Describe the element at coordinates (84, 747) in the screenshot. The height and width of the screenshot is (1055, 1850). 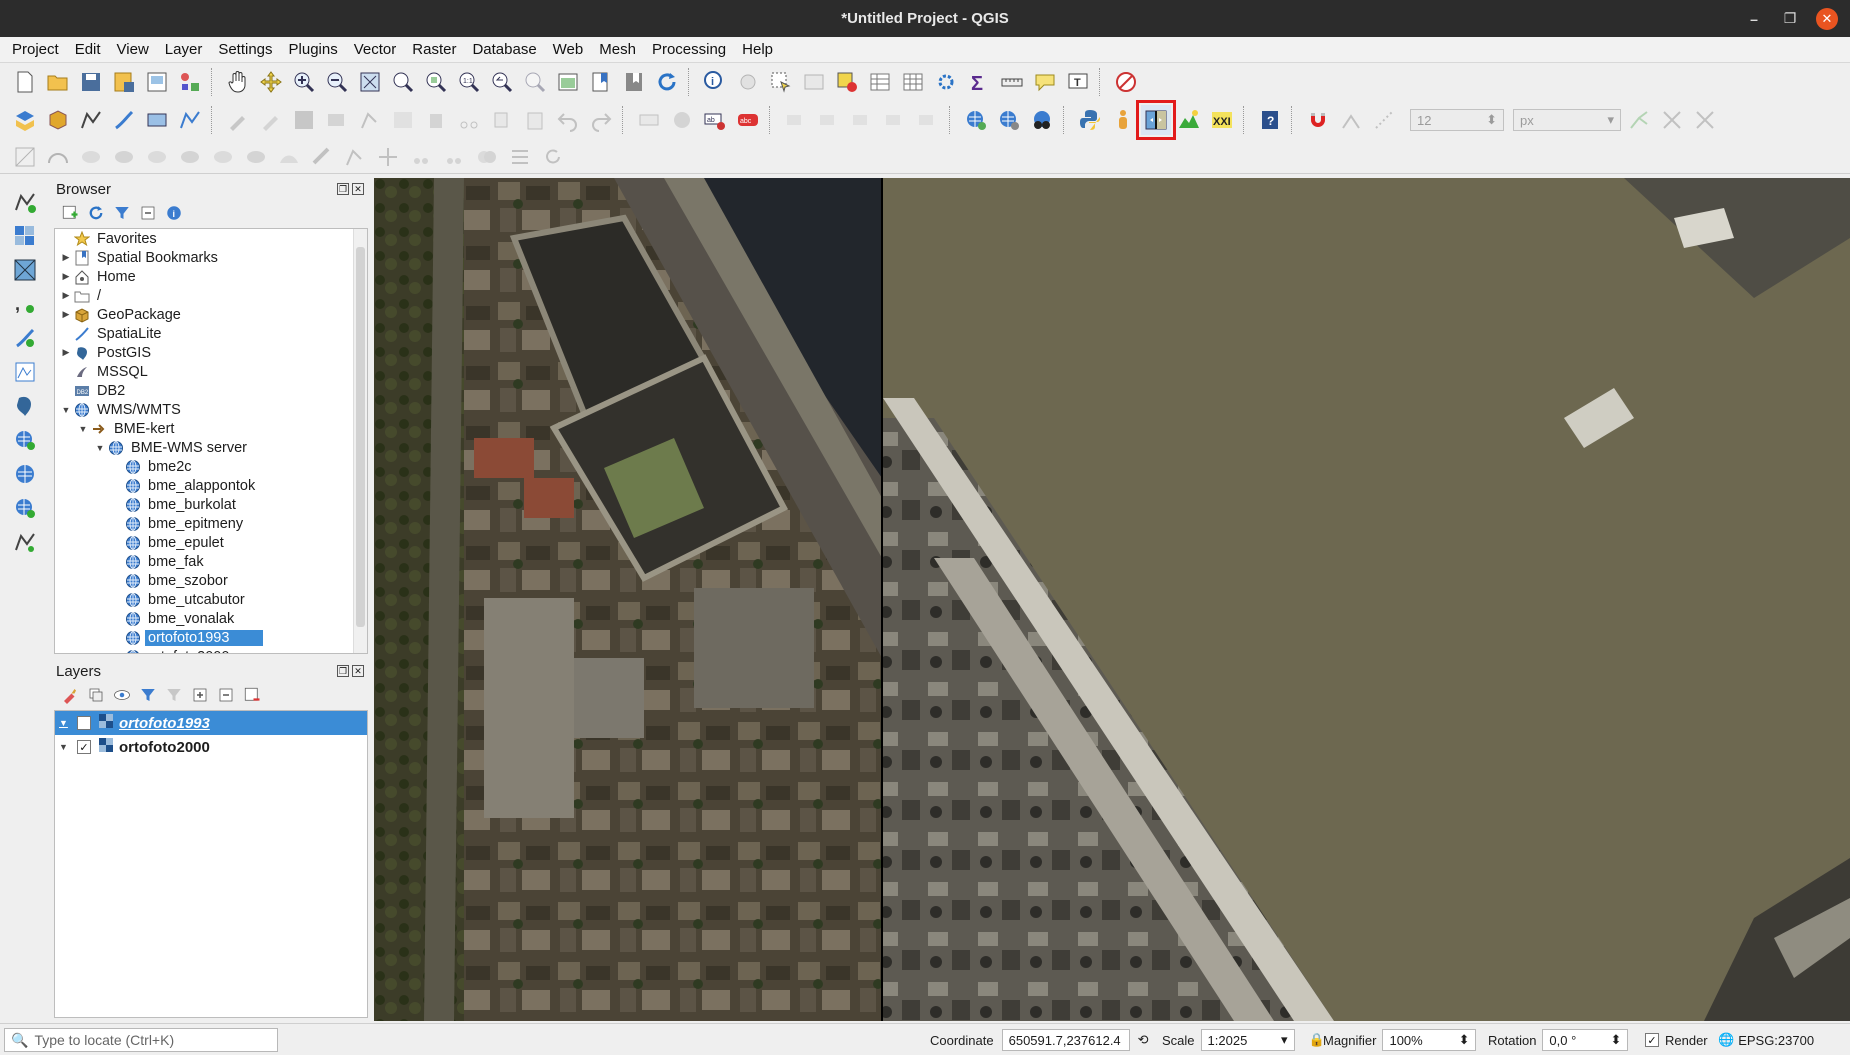
I see `layer-visibility-checkbox: ✓` at that location.